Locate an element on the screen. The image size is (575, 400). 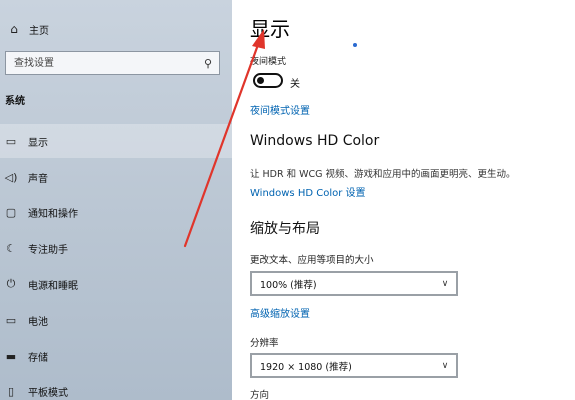
night-light-settings-link: 夜间模式设置 is located at coordinates (280, 109).